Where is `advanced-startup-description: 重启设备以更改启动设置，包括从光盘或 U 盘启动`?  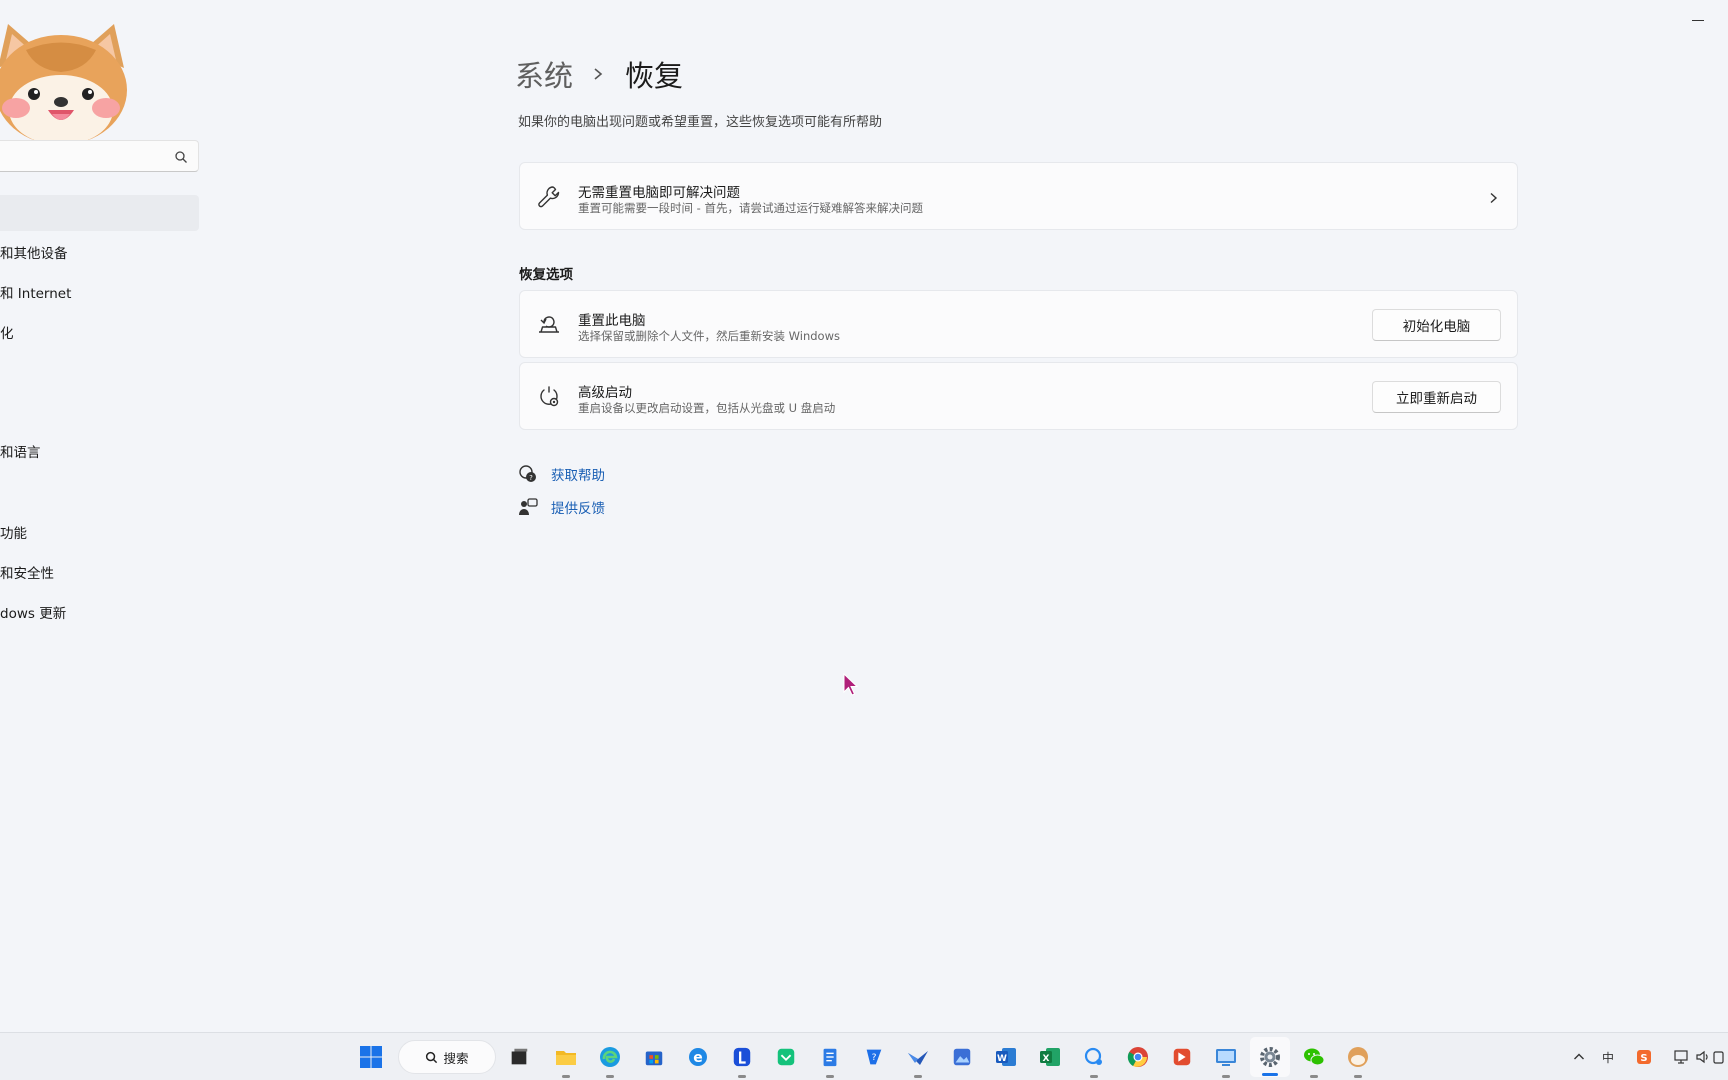
advanced-startup-description: 重启设备以更改启动设置，包括从光盘或 U 盘启动 is located at coordinates (707, 408).